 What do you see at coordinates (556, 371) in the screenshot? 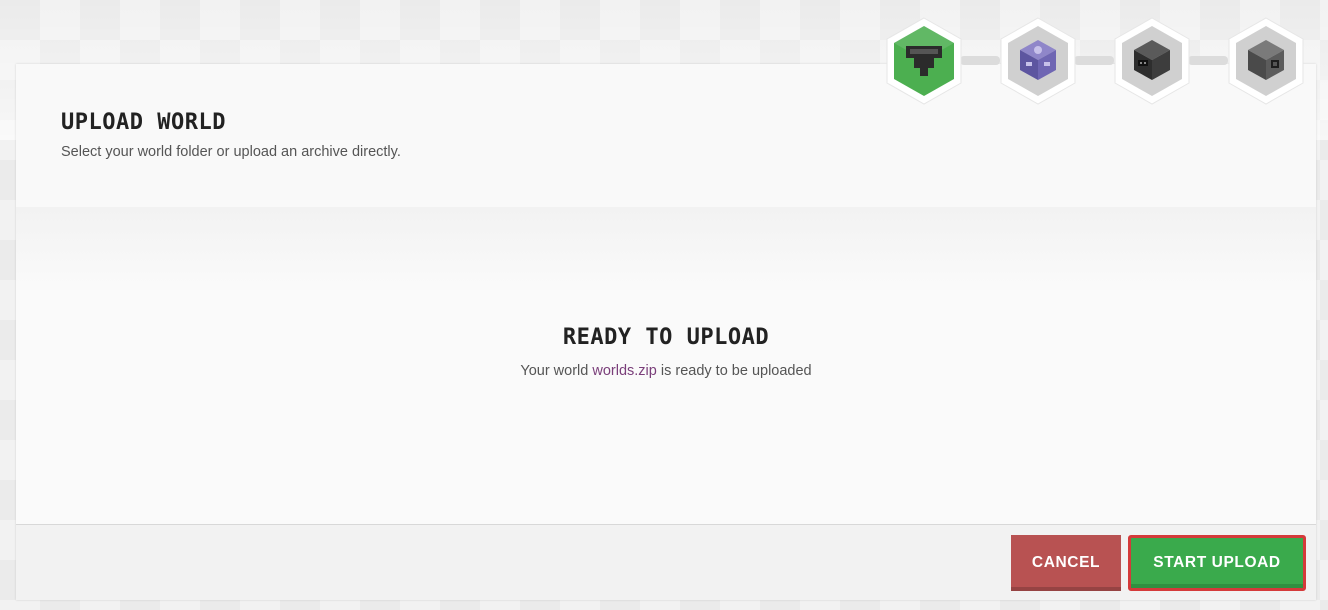
I see `ready-text-before: Your world` at bounding box center [556, 371].